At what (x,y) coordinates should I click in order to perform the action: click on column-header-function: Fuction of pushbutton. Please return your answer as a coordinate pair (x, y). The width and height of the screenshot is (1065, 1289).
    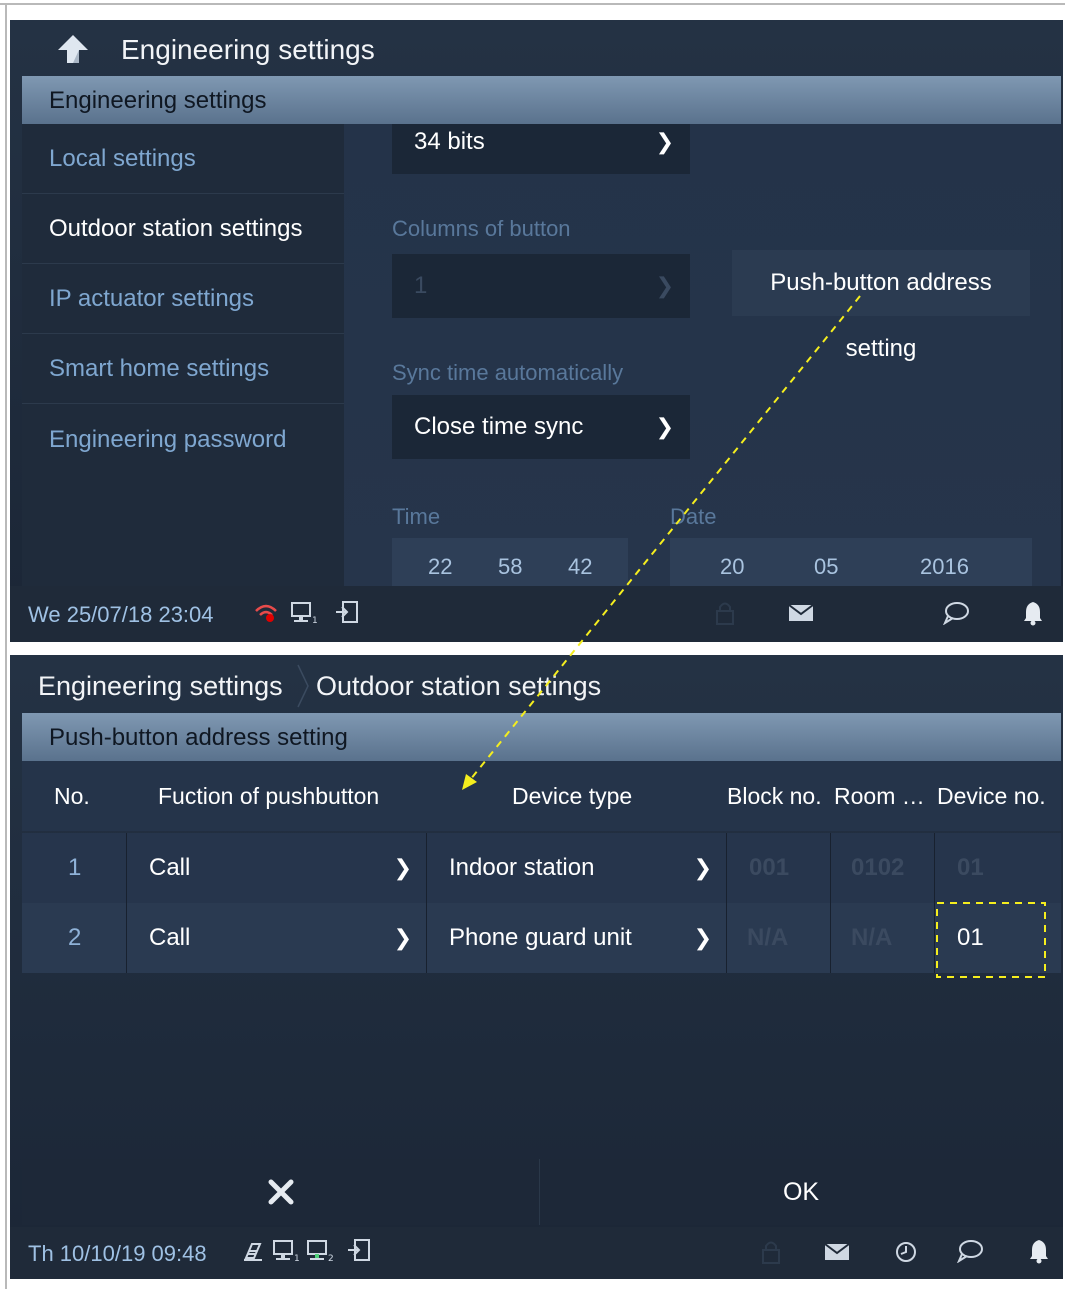
    Looking at the image, I should click on (269, 796).